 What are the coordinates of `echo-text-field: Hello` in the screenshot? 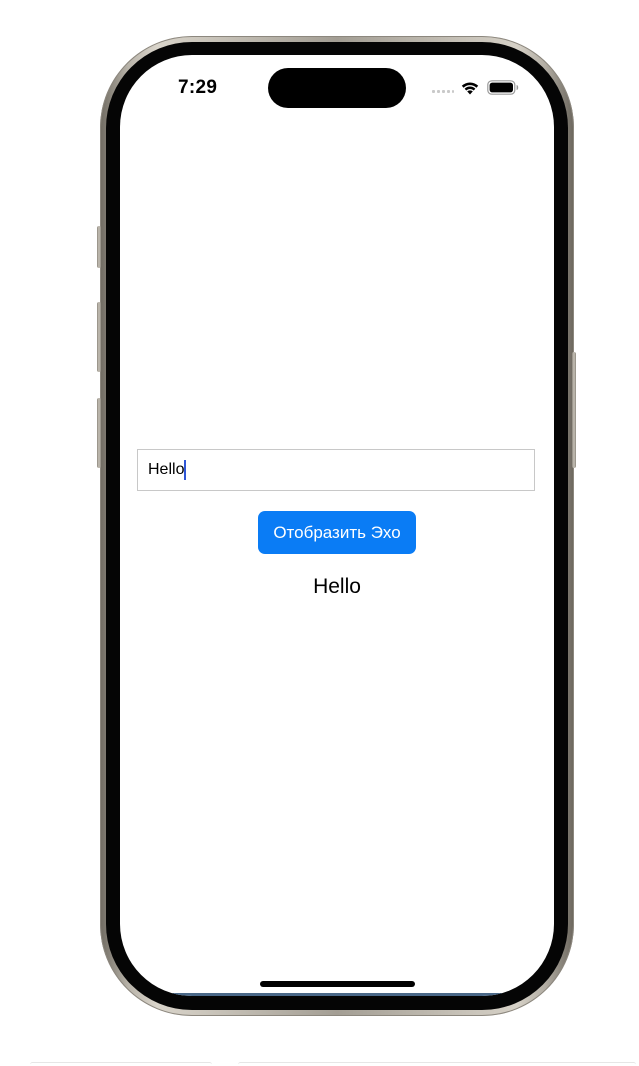 It's located at (336, 470).